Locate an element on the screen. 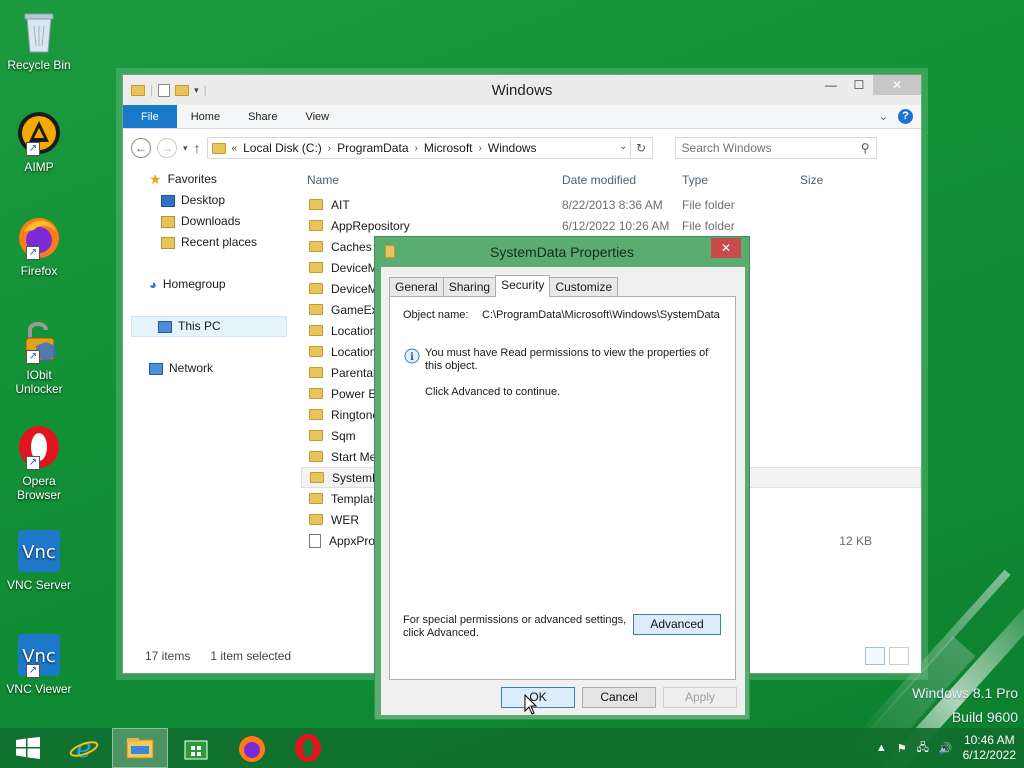  address-dropdown-icon: ⌄ is located at coordinates (623, 146).